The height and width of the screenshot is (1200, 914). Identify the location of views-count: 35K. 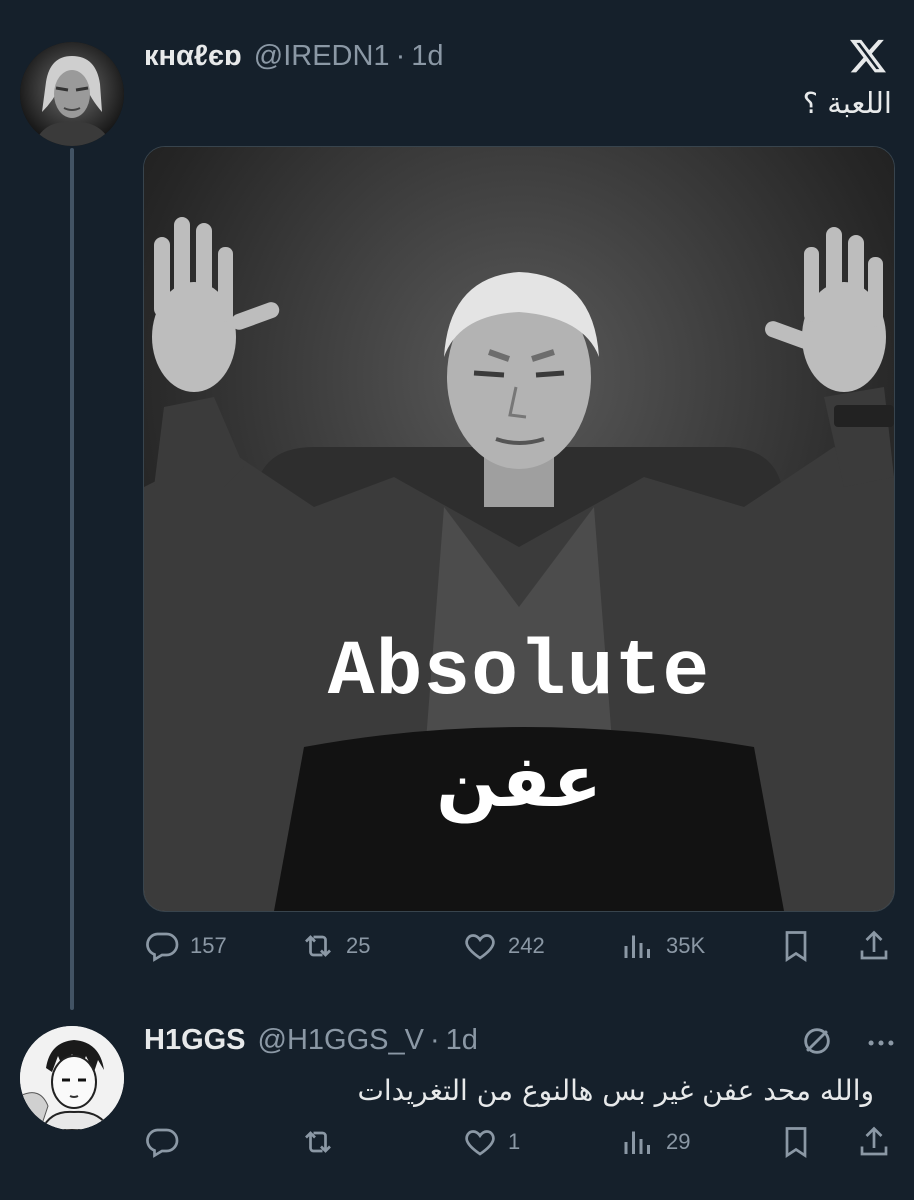
(686, 945).